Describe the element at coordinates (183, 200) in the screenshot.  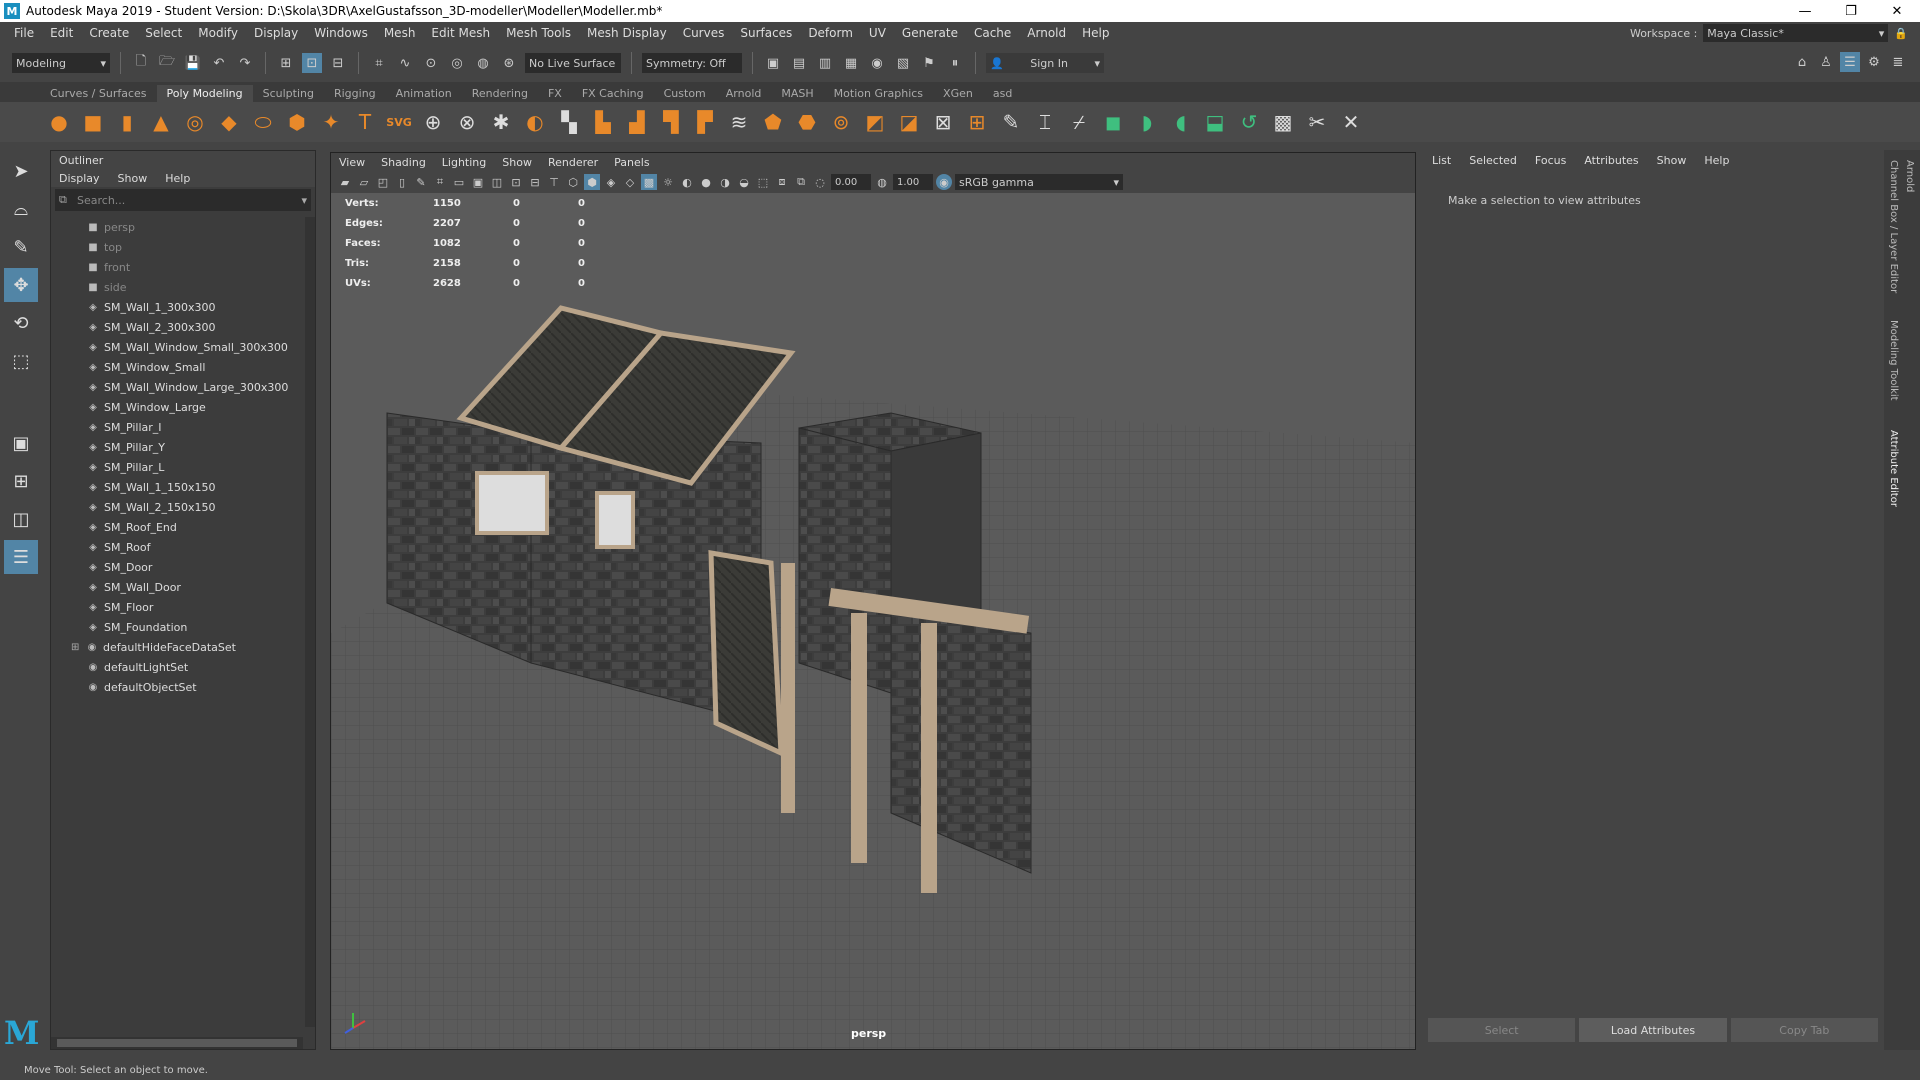
I see `outliner-search-input: ⧉ Search... ▾` at that location.